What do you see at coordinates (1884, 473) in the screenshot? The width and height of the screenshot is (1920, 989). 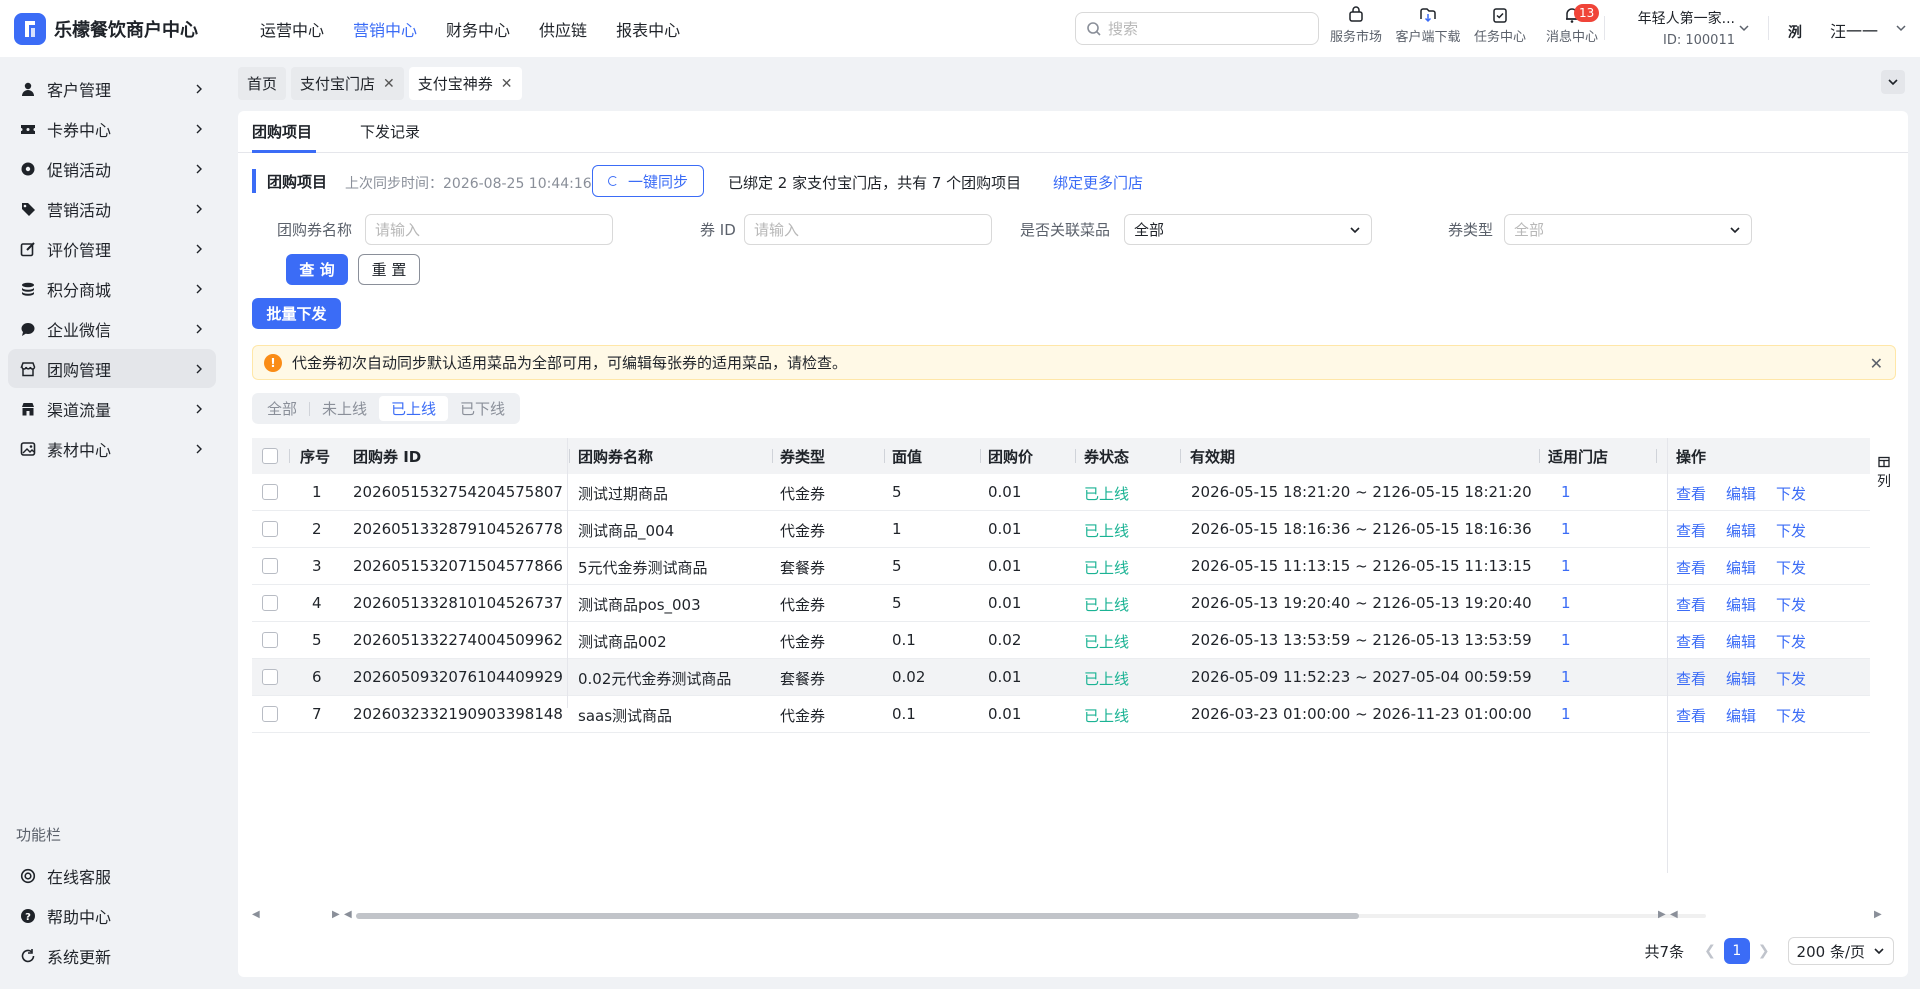 I see `column-settings-button: 列` at bounding box center [1884, 473].